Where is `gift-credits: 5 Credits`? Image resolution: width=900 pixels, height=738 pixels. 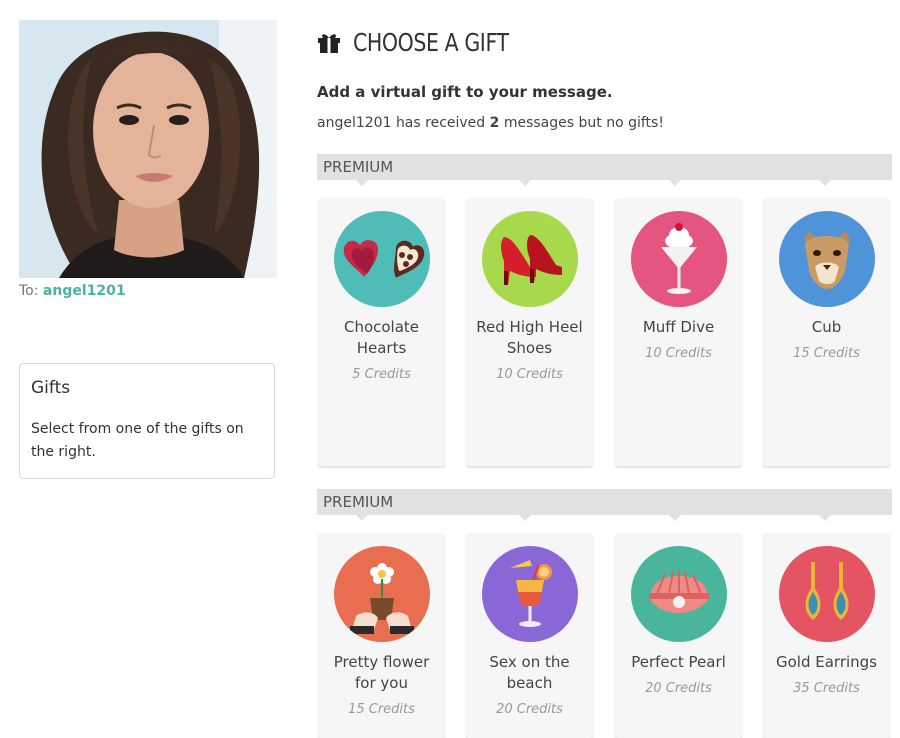 gift-credits: 5 Credits is located at coordinates (381, 374).